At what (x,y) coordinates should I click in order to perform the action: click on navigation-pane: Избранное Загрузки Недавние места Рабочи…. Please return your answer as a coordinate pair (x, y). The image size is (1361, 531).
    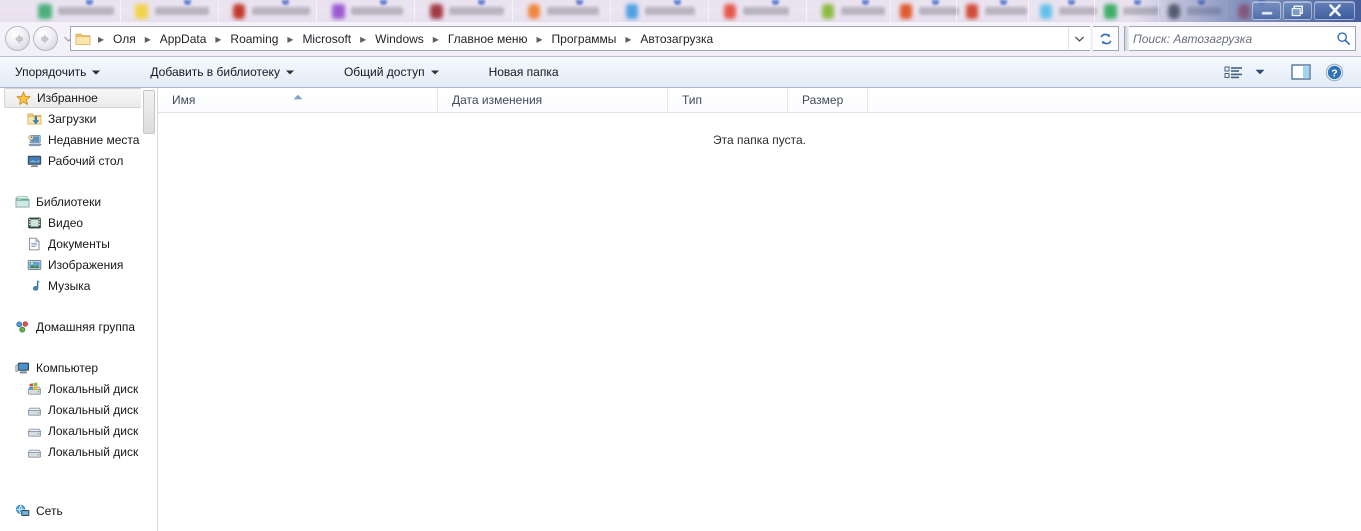
    Looking at the image, I should click on (79, 309).